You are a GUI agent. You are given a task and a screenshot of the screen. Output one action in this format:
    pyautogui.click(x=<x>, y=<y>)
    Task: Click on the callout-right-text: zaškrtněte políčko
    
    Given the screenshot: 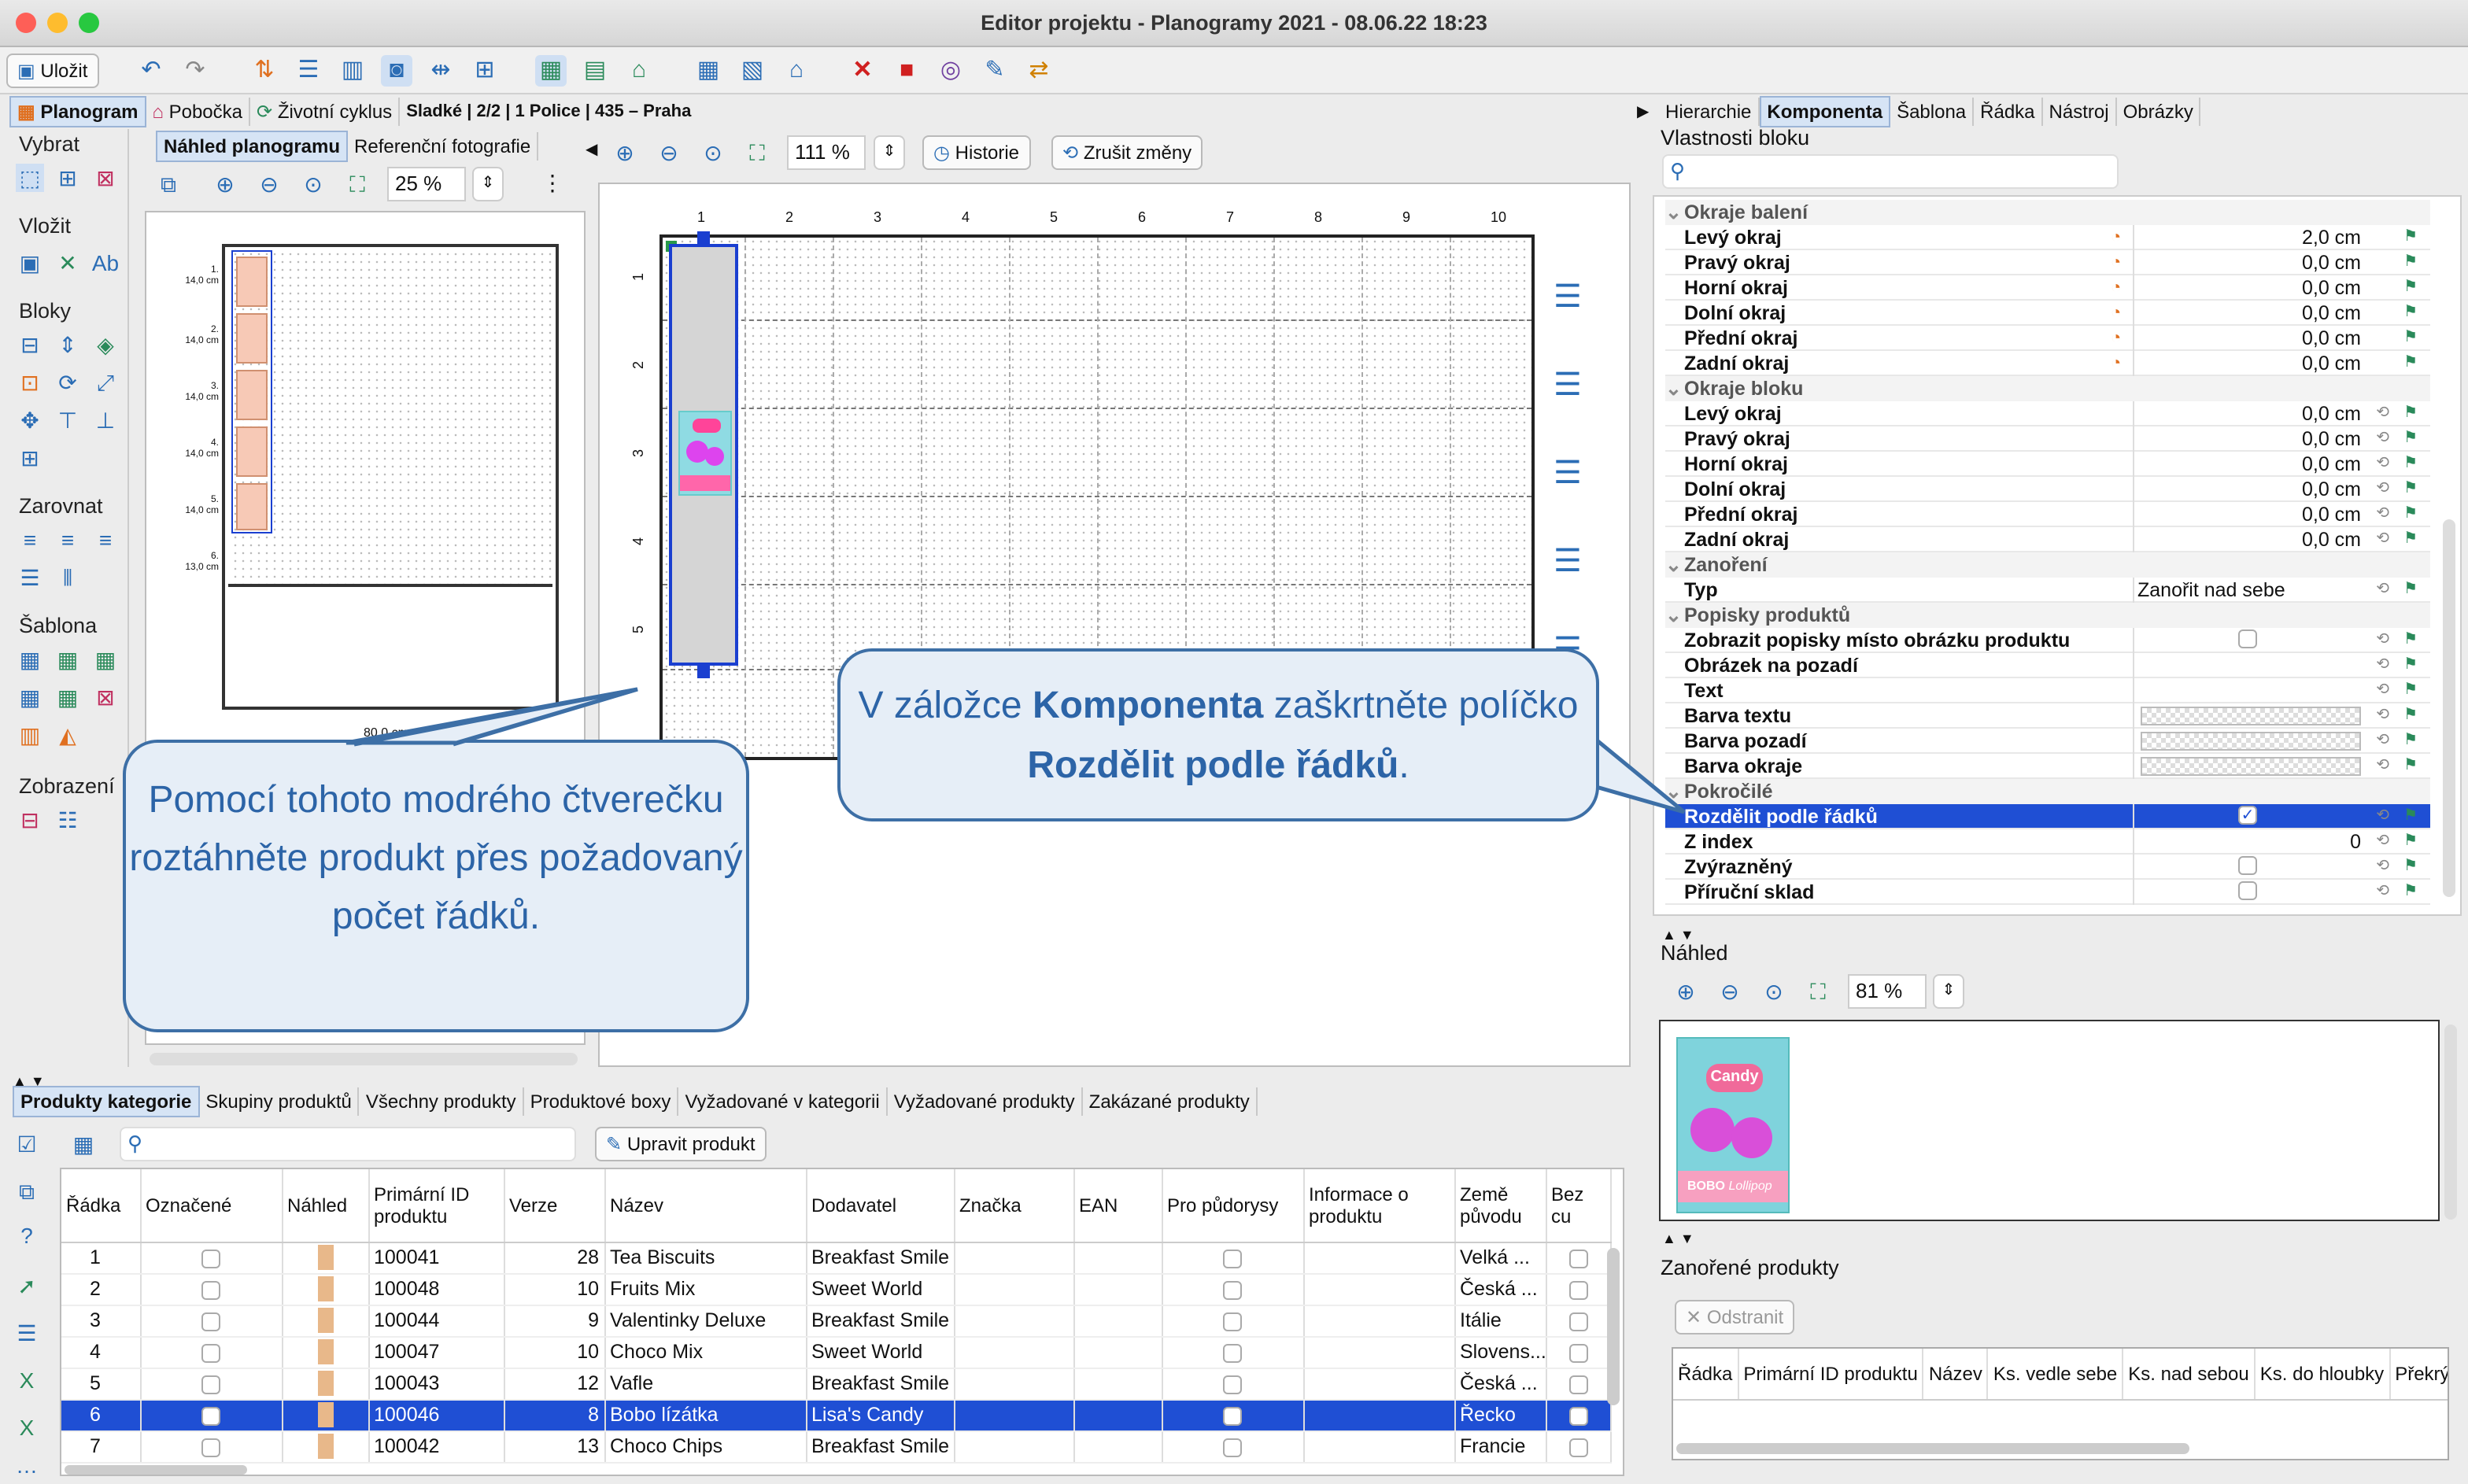 What is the action you would take?
    pyautogui.click(x=1421, y=706)
    